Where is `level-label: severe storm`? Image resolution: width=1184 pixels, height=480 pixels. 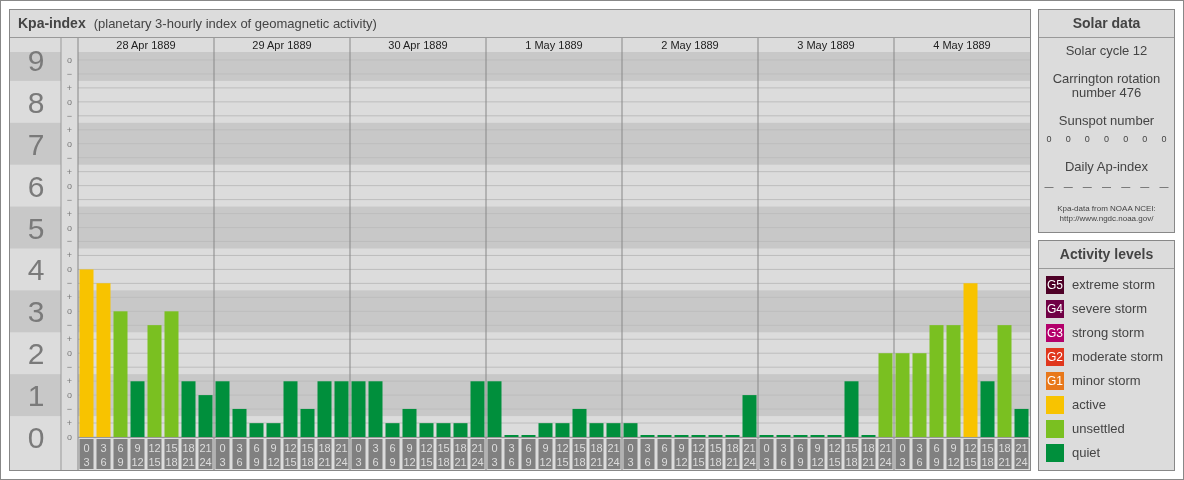
level-label: severe storm is located at coordinates (1110, 309).